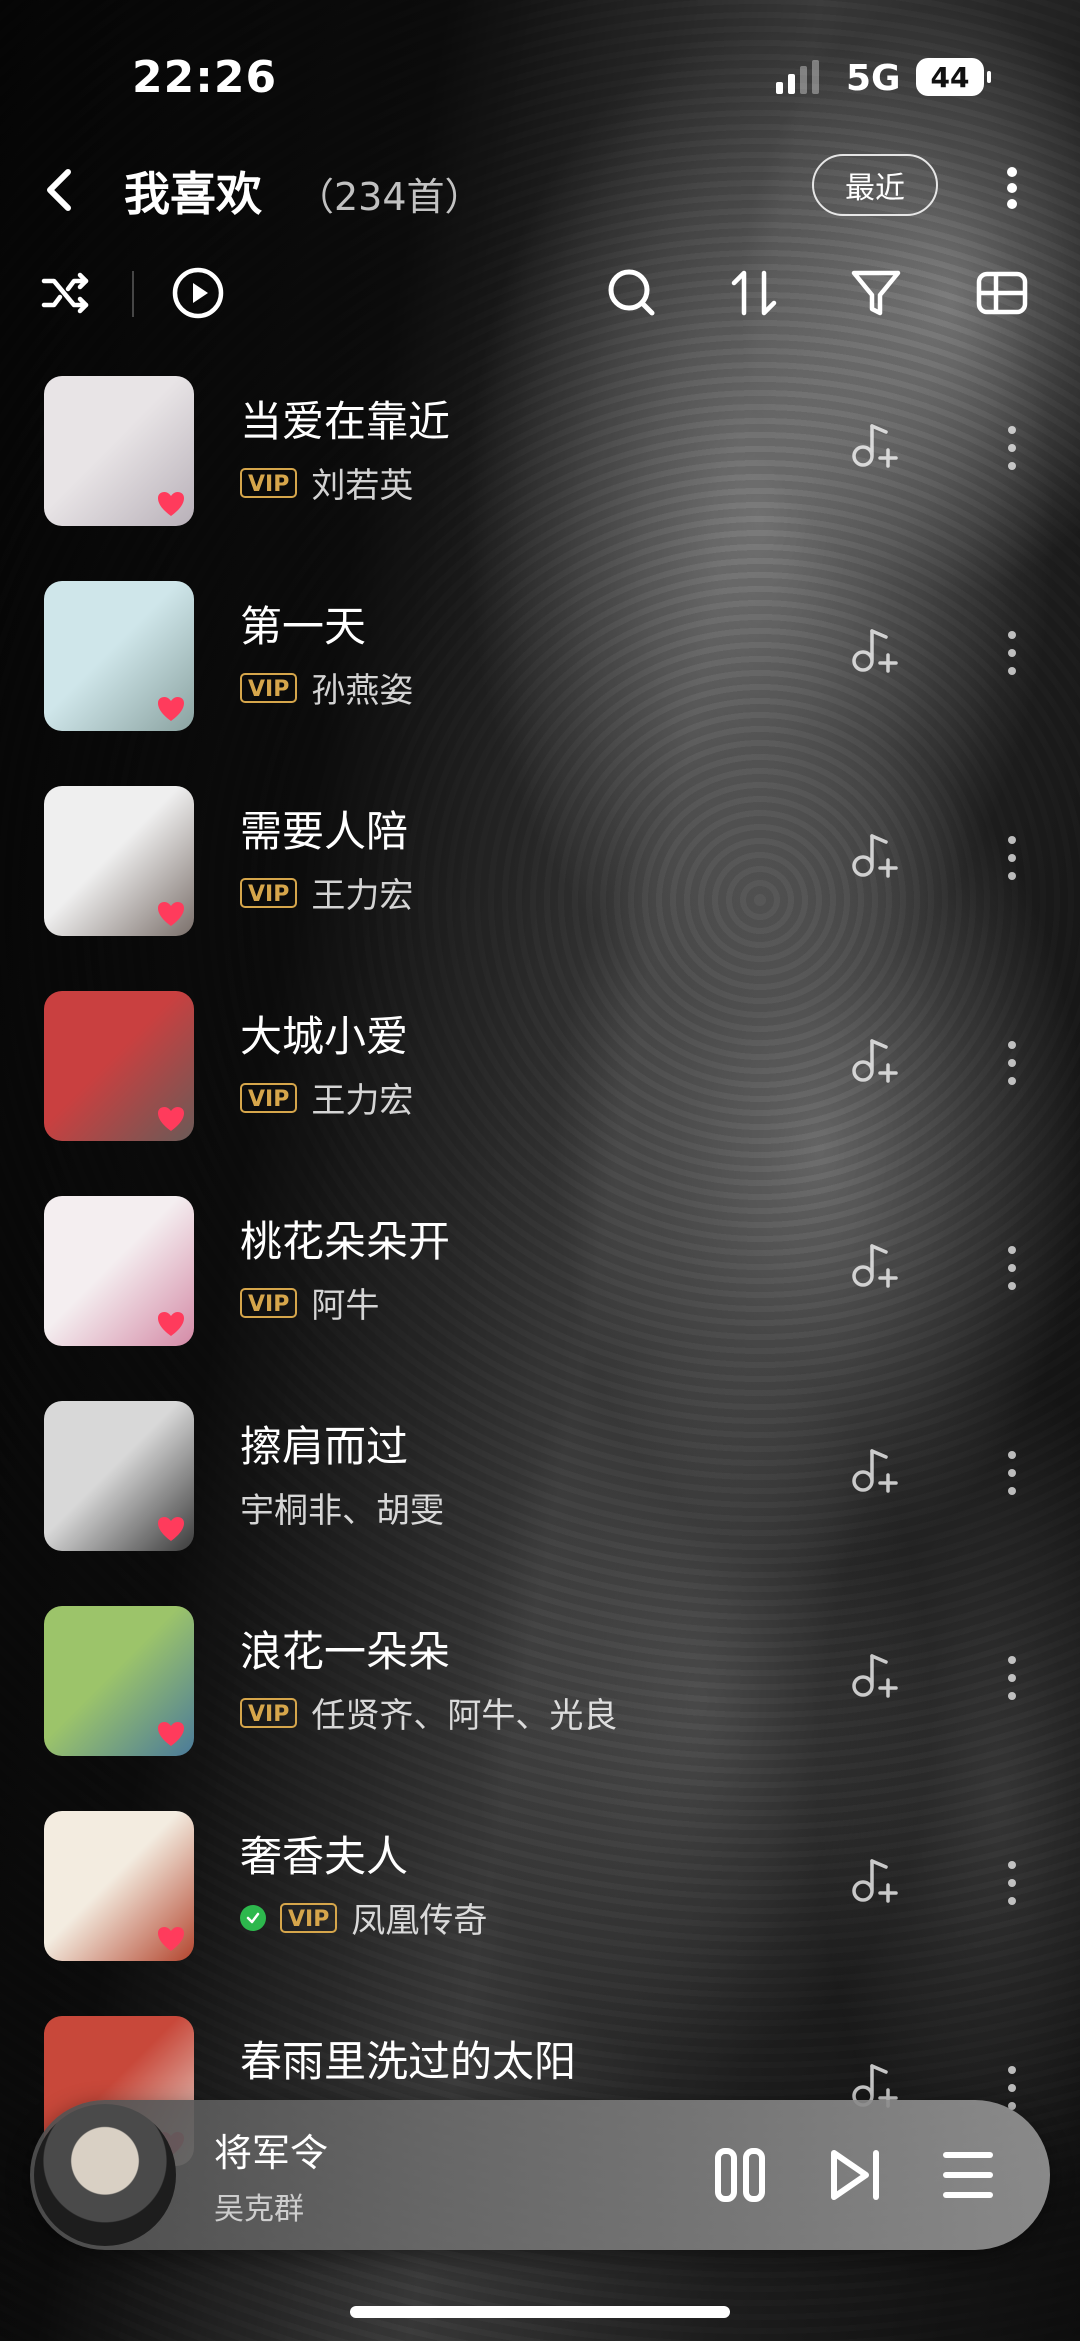  What do you see at coordinates (198, 293) in the screenshot?
I see `play-all-icon` at bounding box center [198, 293].